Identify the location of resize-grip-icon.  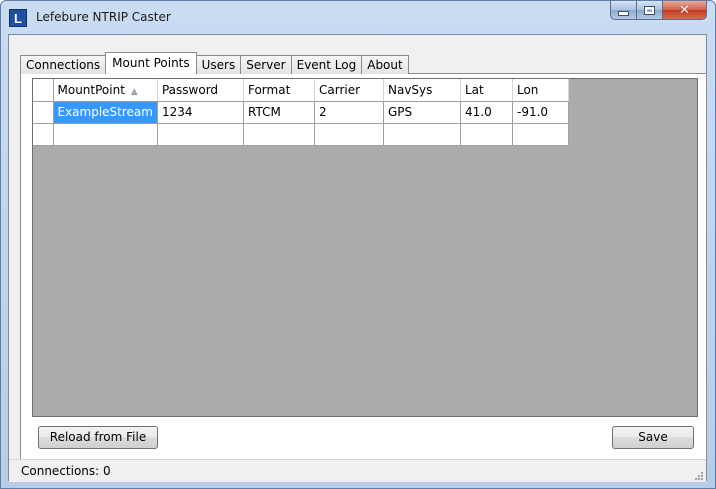
(698, 475).